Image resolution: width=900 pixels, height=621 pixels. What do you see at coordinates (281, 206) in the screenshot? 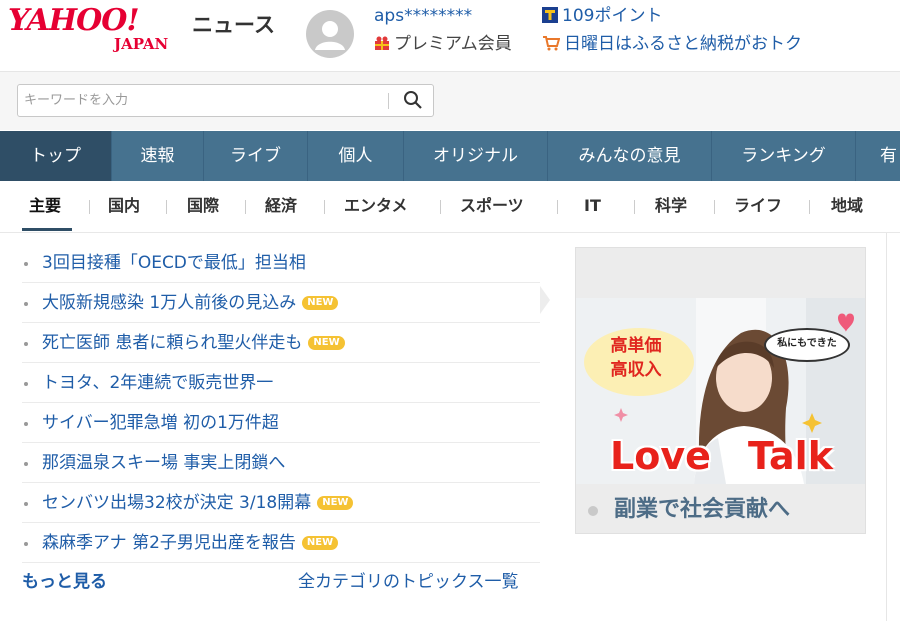
I see `category-economy: 経済` at bounding box center [281, 206].